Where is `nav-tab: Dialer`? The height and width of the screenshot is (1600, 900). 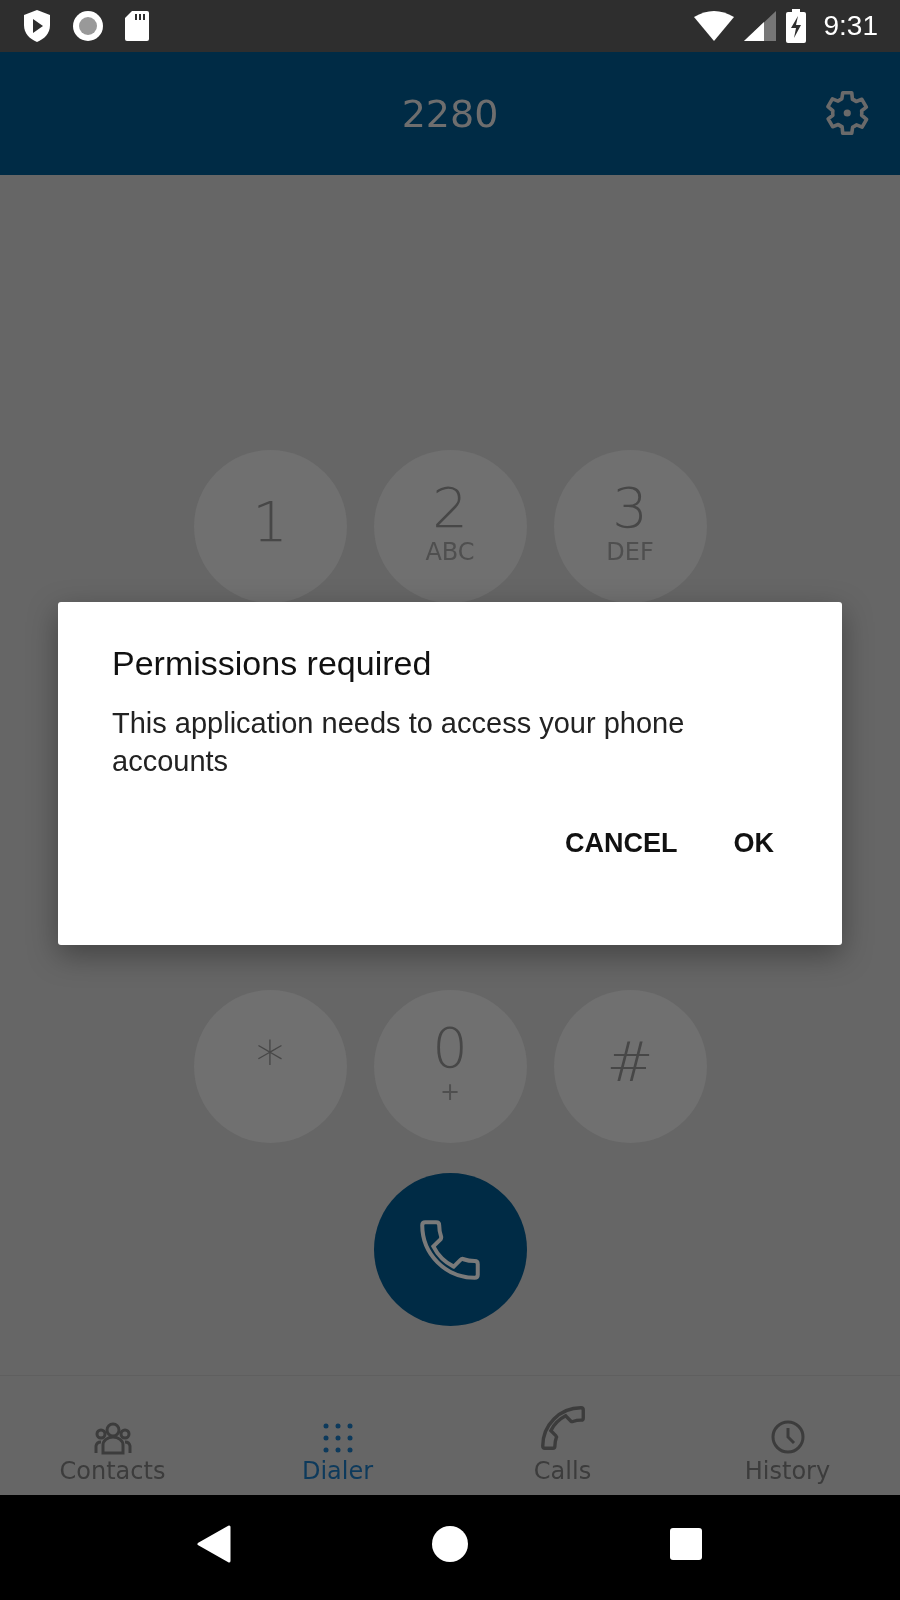 nav-tab: Dialer is located at coordinates (337, 1435).